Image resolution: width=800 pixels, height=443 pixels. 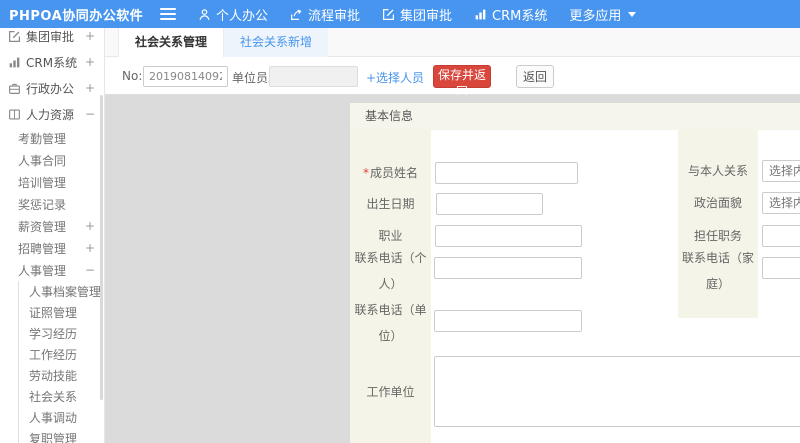 I want to click on topnav-crm-system: CRM系统, so click(x=510, y=14).